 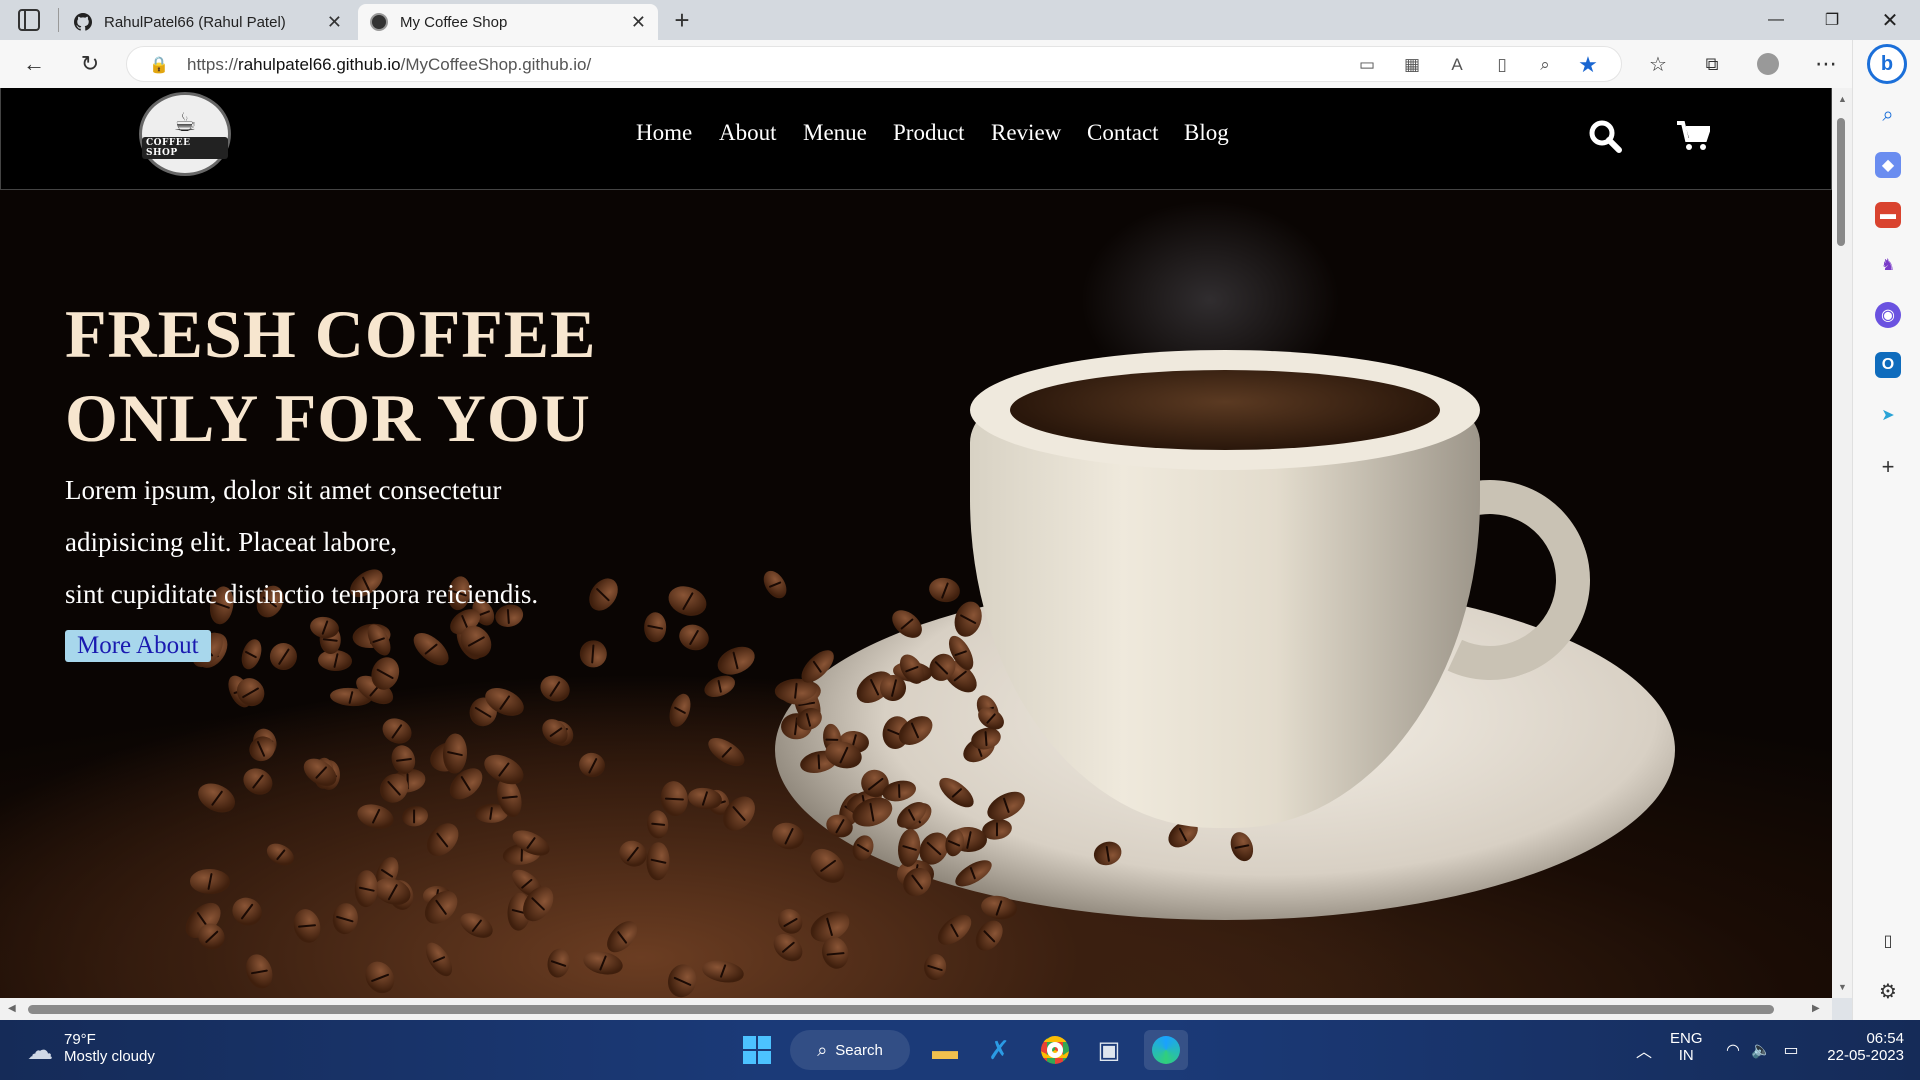 What do you see at coordinates (1776, 20) in the screenshot?
I see `minimize-icon: —` at bounding box center [1776, 20].